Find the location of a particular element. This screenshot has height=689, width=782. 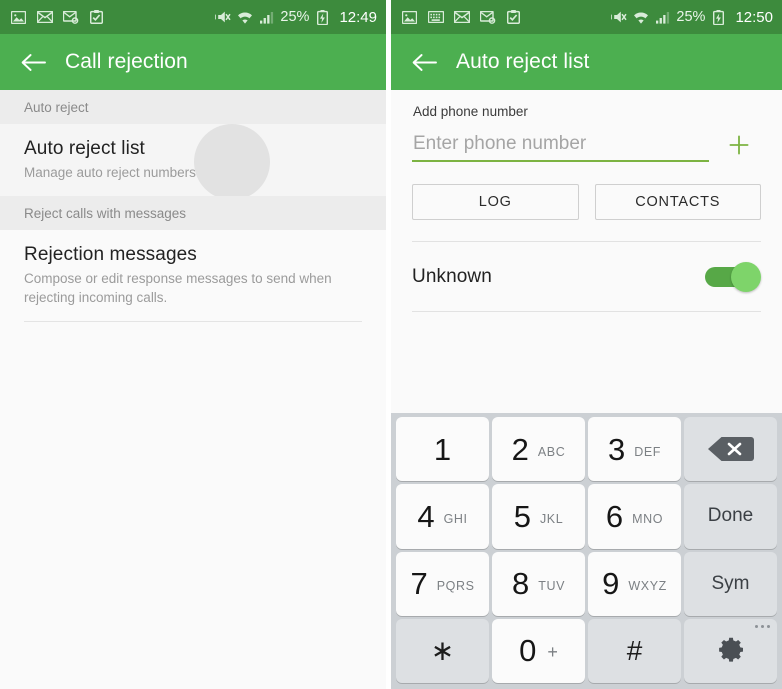

key-letters: MNO is located at coordinates (648, 518).